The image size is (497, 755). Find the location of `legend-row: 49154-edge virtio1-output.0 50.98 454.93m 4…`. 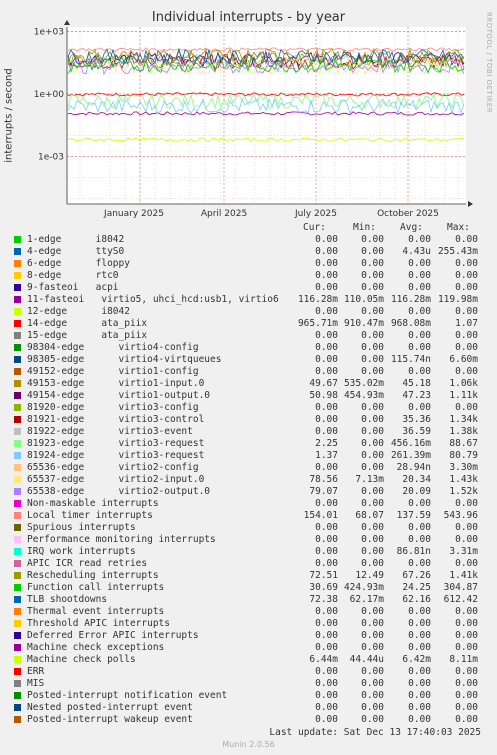

legend-row: 49154-edge virtio1-output.0 50.98 454.93m 4… is located at coordinates (248, 396).